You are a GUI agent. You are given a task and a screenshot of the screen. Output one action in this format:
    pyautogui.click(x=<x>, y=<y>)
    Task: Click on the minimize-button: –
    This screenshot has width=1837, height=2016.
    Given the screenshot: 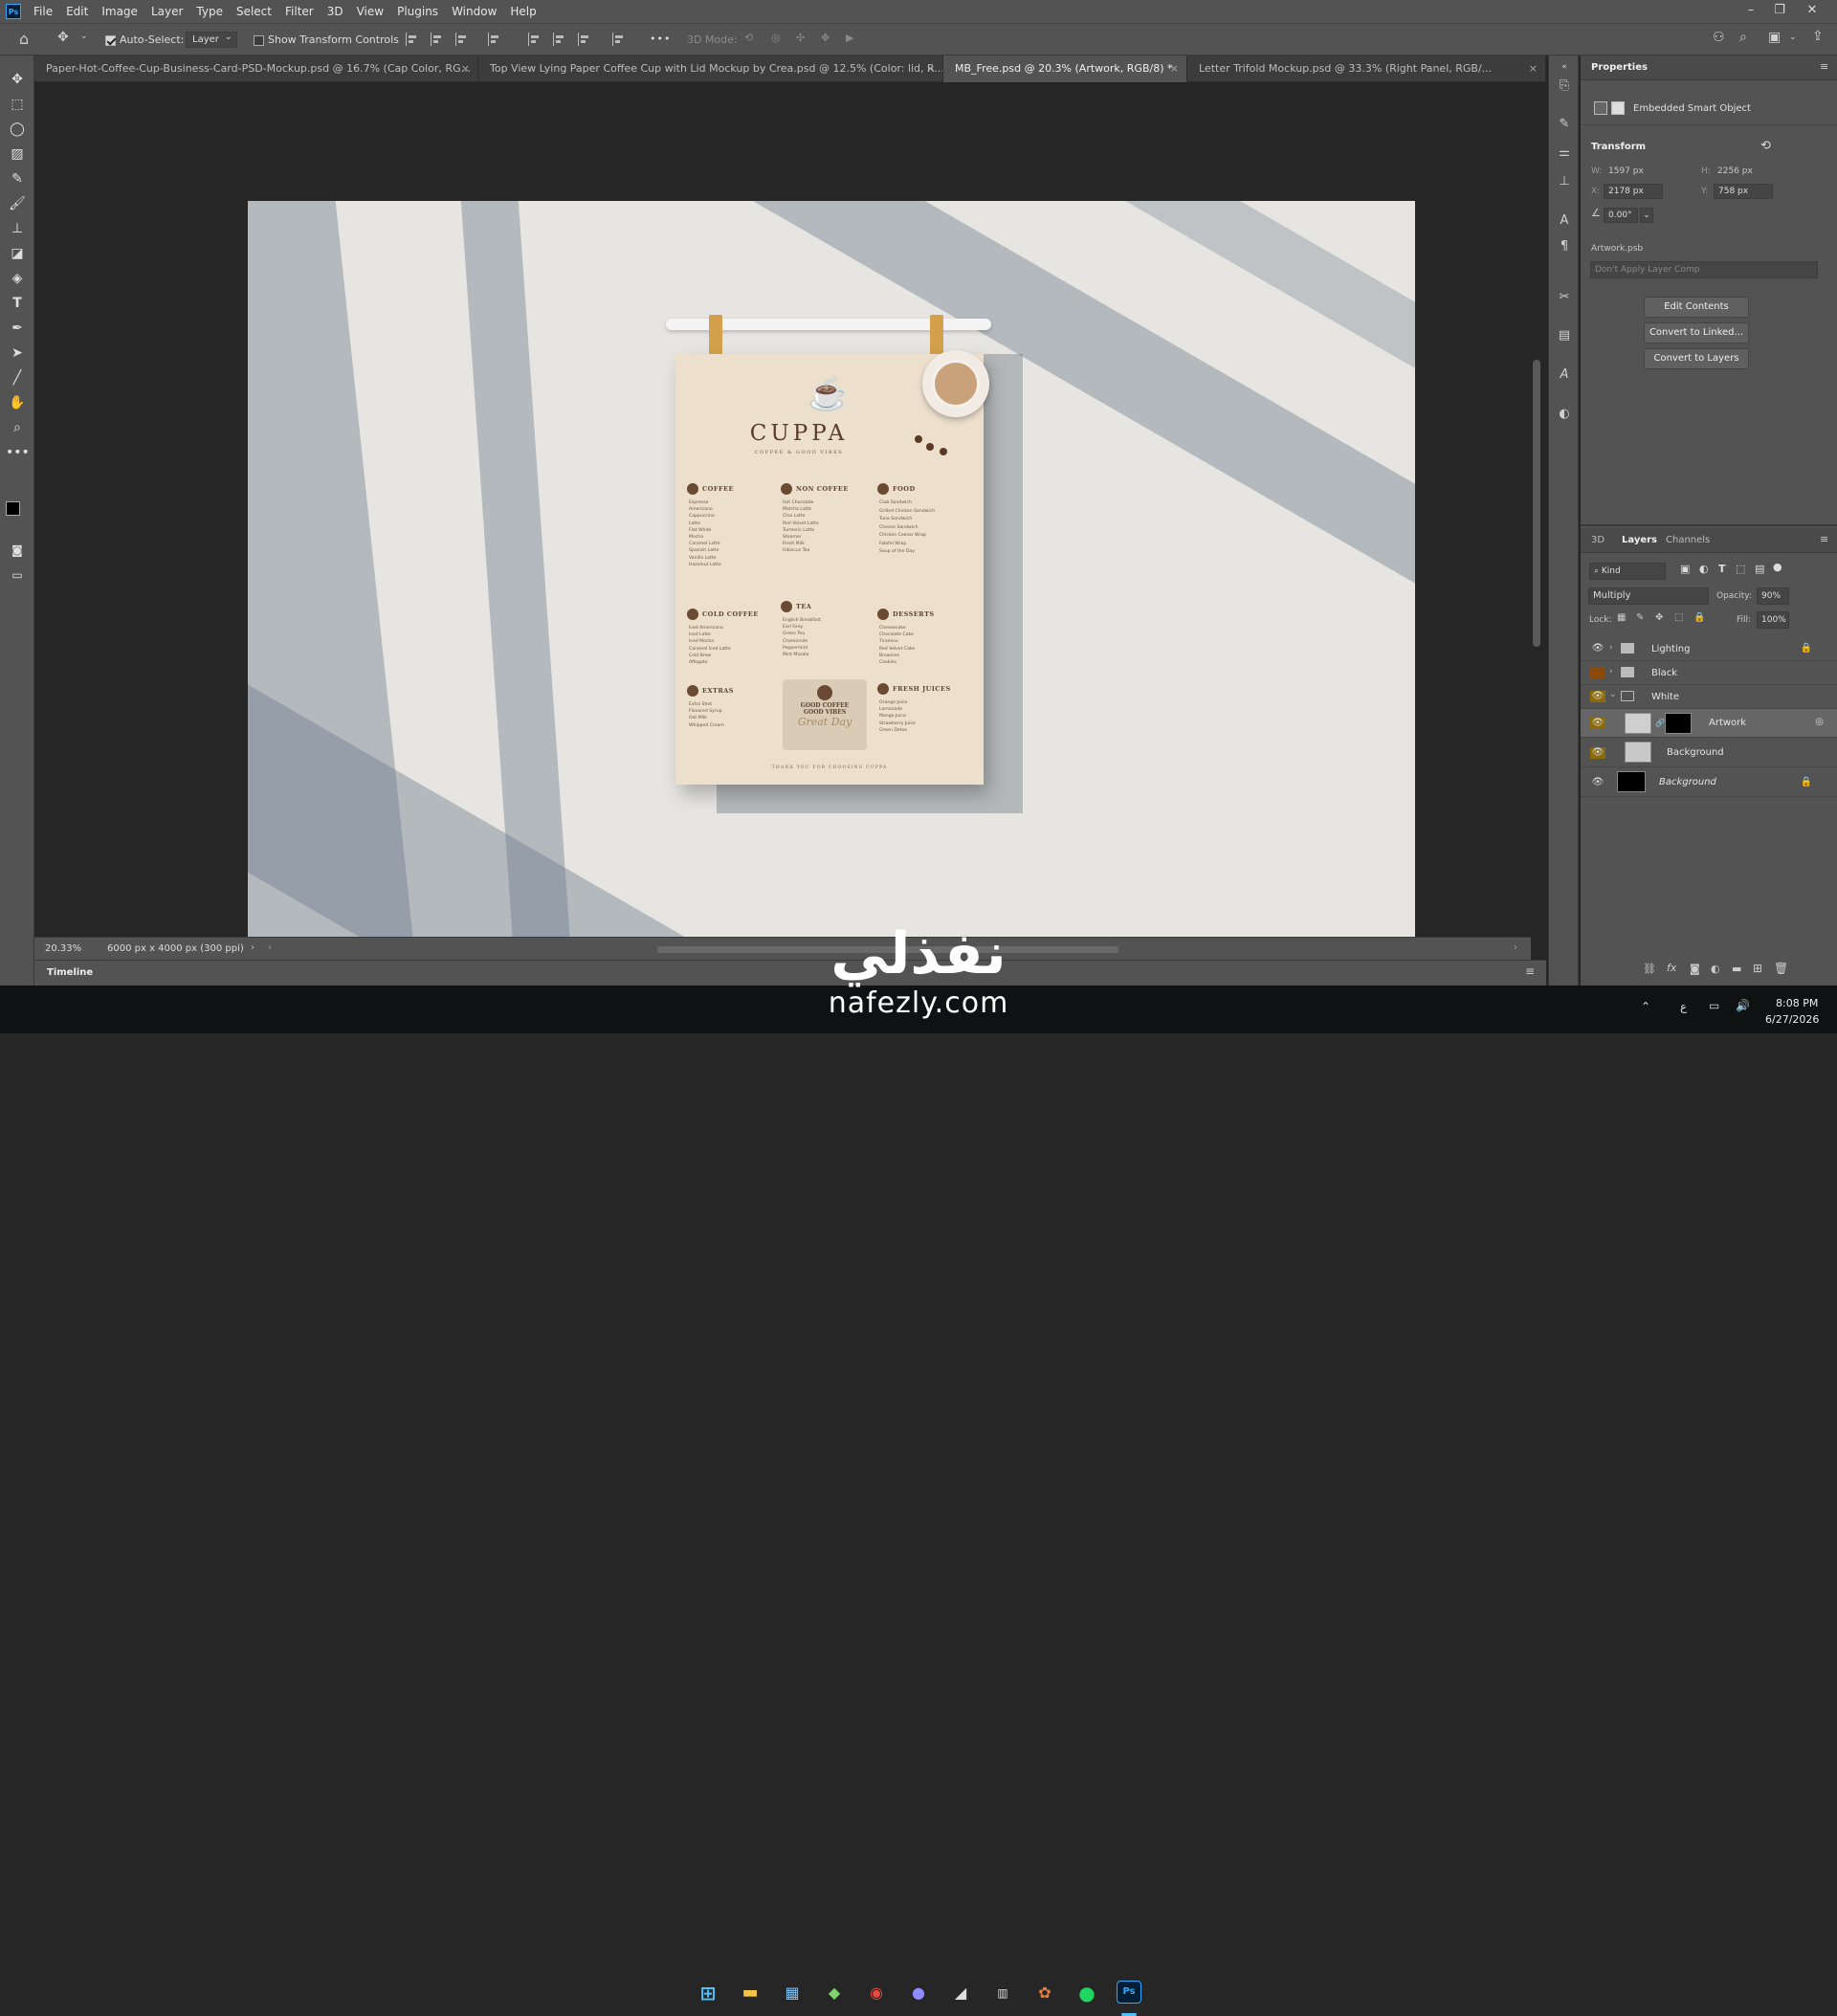 What is the action you would take?
    pyautogui.click(x=1750, y=11)
    